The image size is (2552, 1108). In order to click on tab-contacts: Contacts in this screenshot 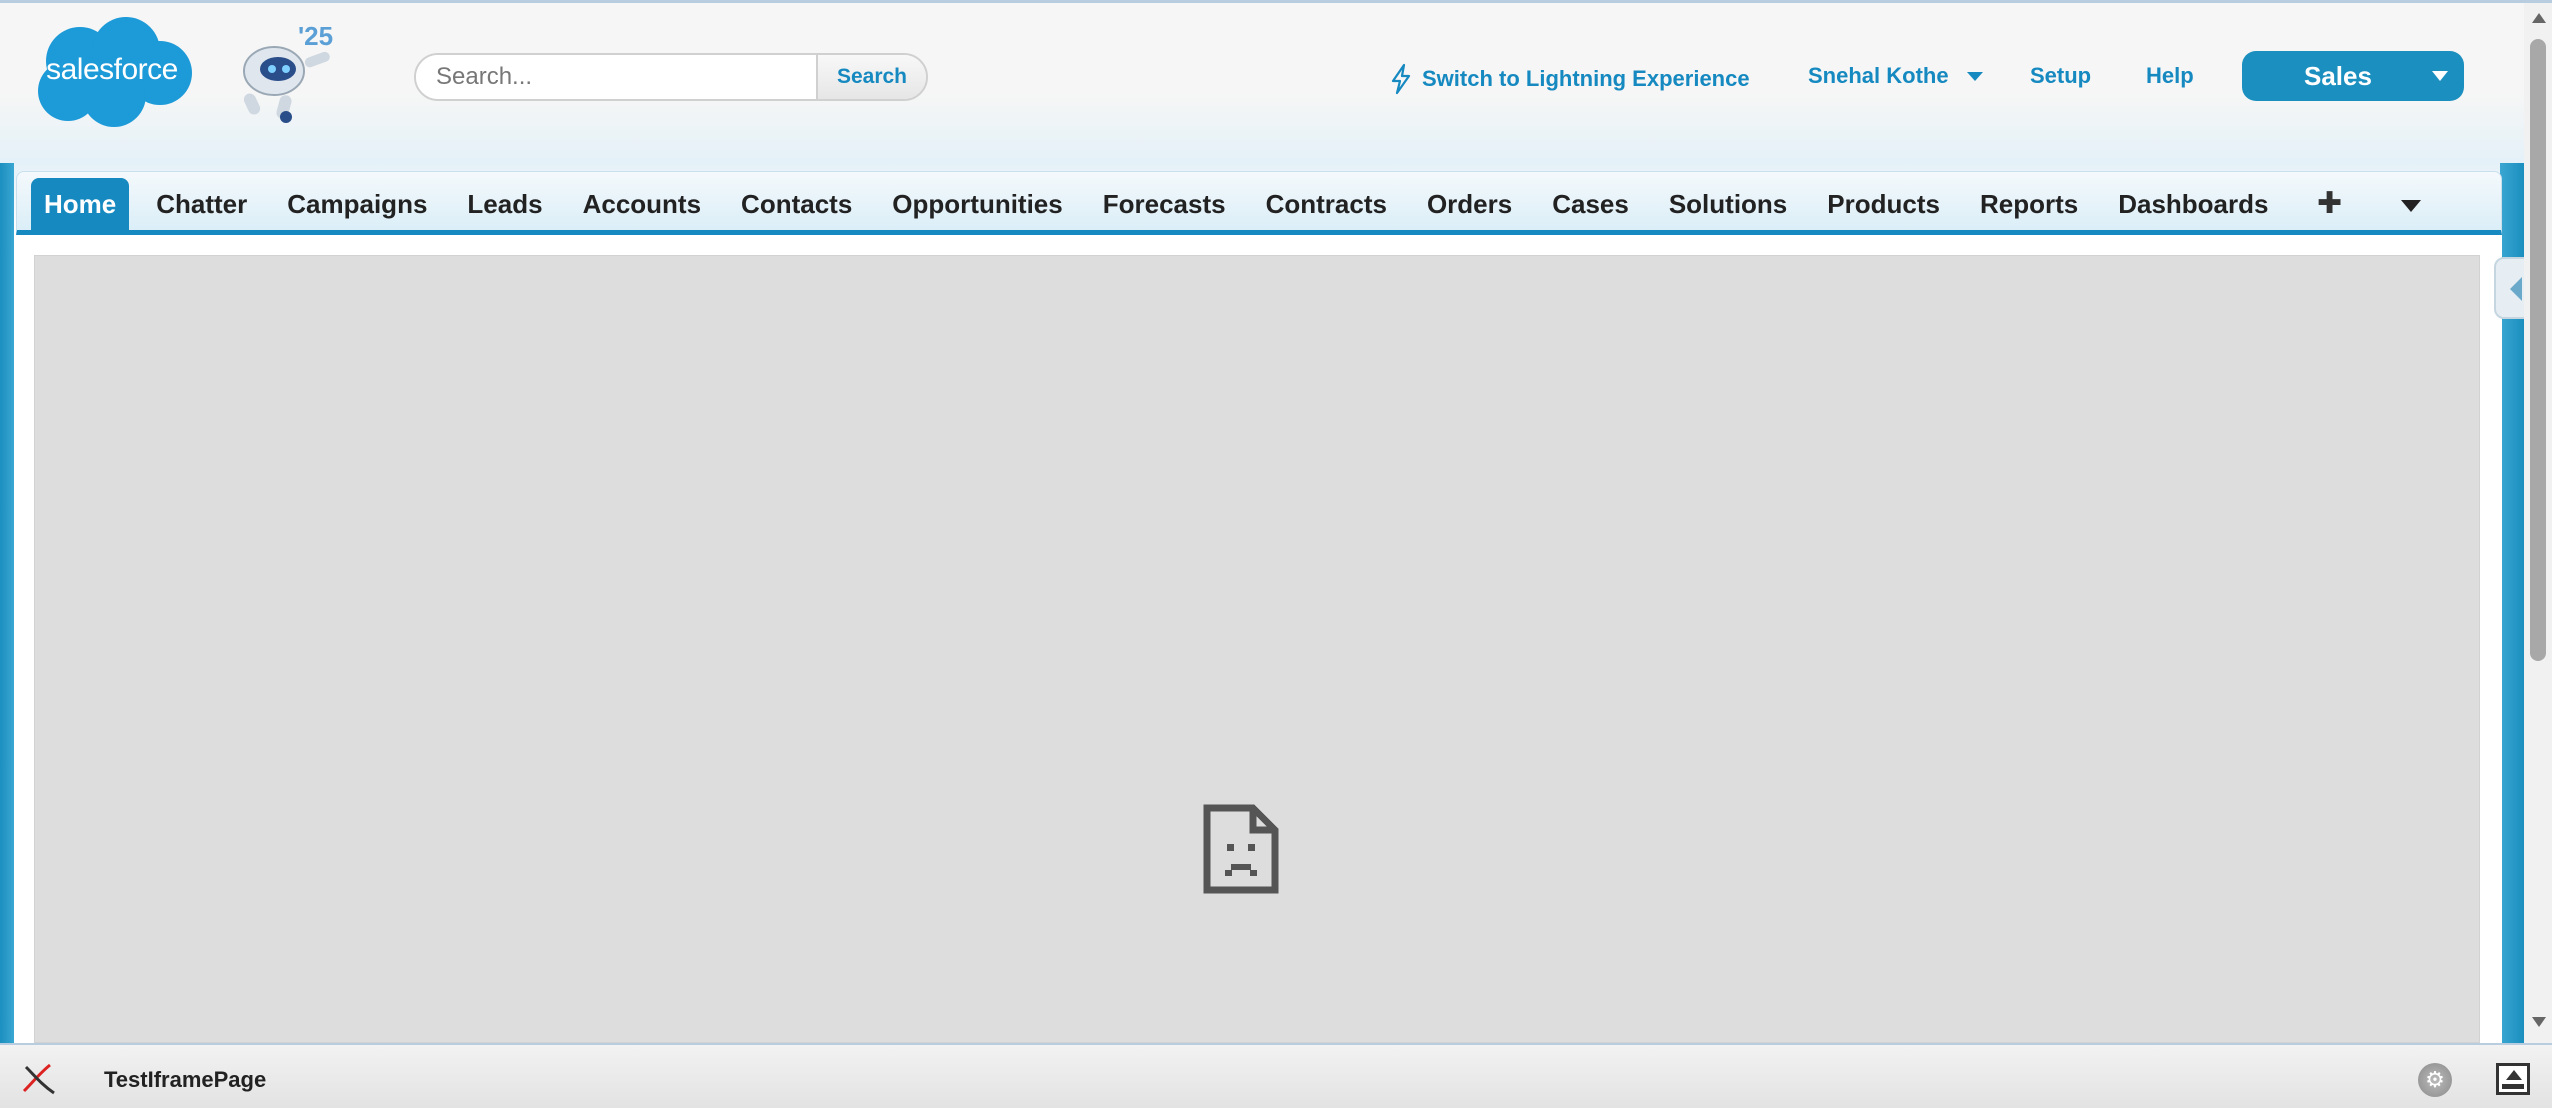, I will do `click(796, 204)`.